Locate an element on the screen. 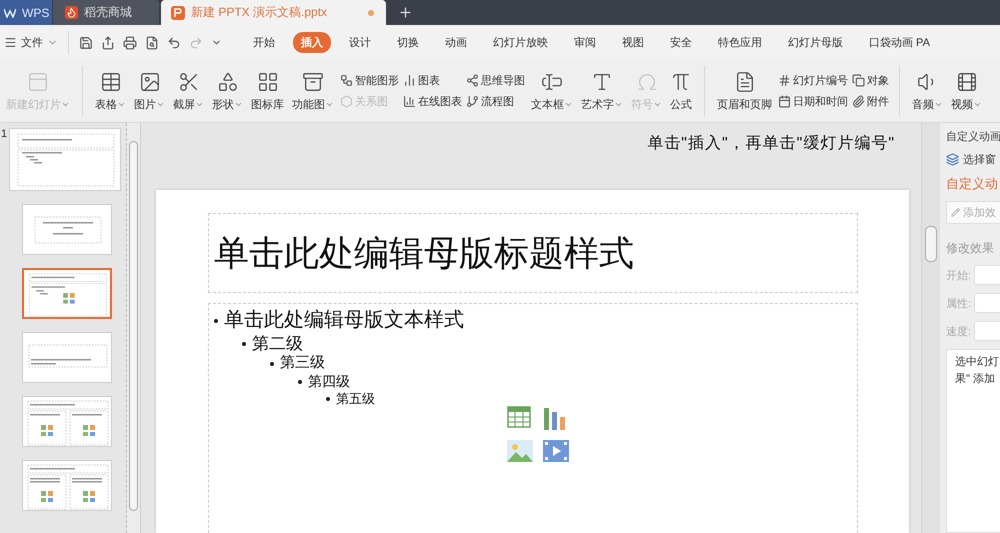 The width and height of the screenshot is (1000, 533). hexagon-icon is located at coordinates (346, 101).